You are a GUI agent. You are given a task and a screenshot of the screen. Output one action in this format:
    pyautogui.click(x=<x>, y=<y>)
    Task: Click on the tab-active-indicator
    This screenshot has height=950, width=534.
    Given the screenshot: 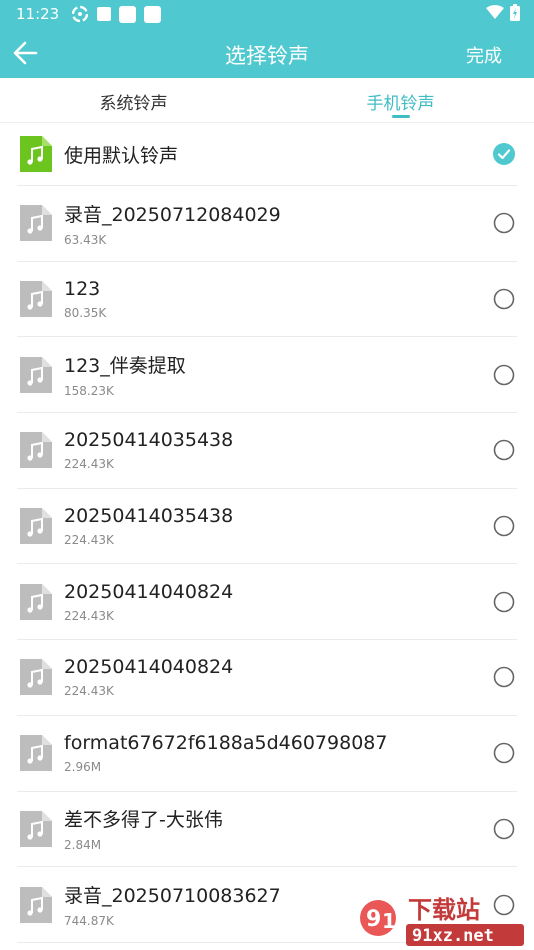 What is the action you would take?
    pyautogui.click(x=400, y=116)
    